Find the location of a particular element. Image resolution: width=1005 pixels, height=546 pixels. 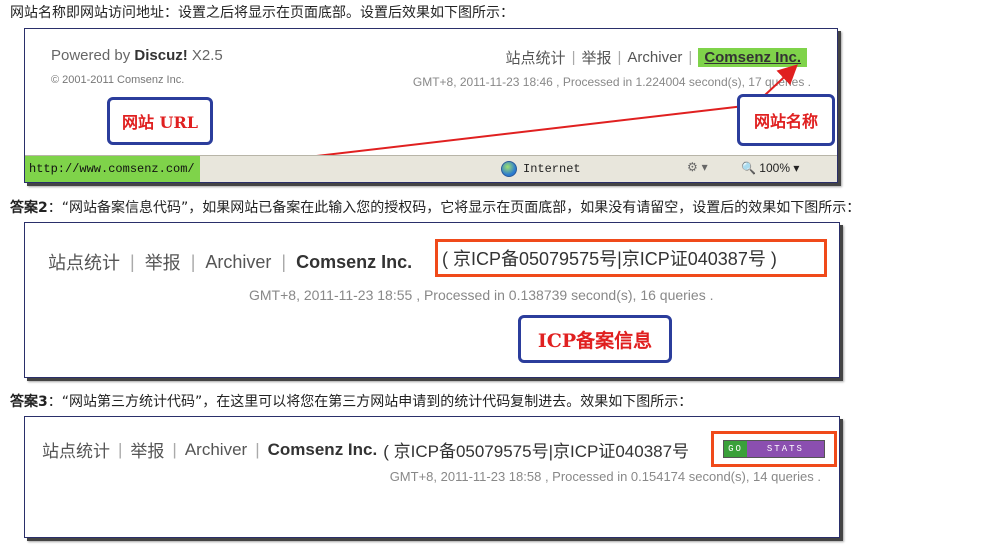

magnifier-icon: 🔍 is located at coordinates (748, 168).